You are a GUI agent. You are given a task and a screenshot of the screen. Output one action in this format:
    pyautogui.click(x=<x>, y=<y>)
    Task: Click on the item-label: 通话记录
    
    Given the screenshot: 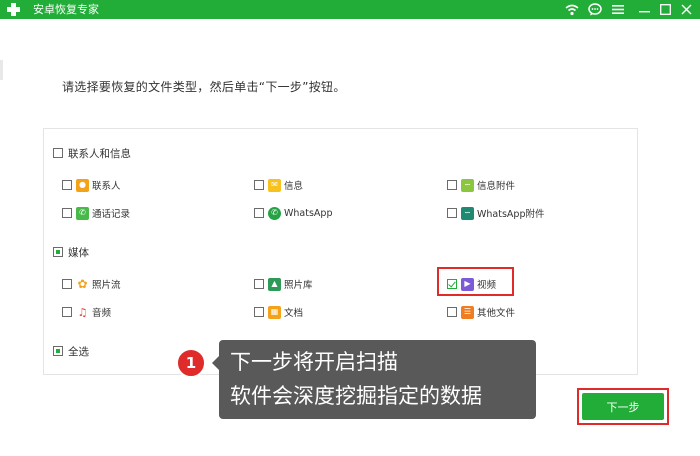 What is the action you would take?
    pyautogui.click(x=111, y=214)
    